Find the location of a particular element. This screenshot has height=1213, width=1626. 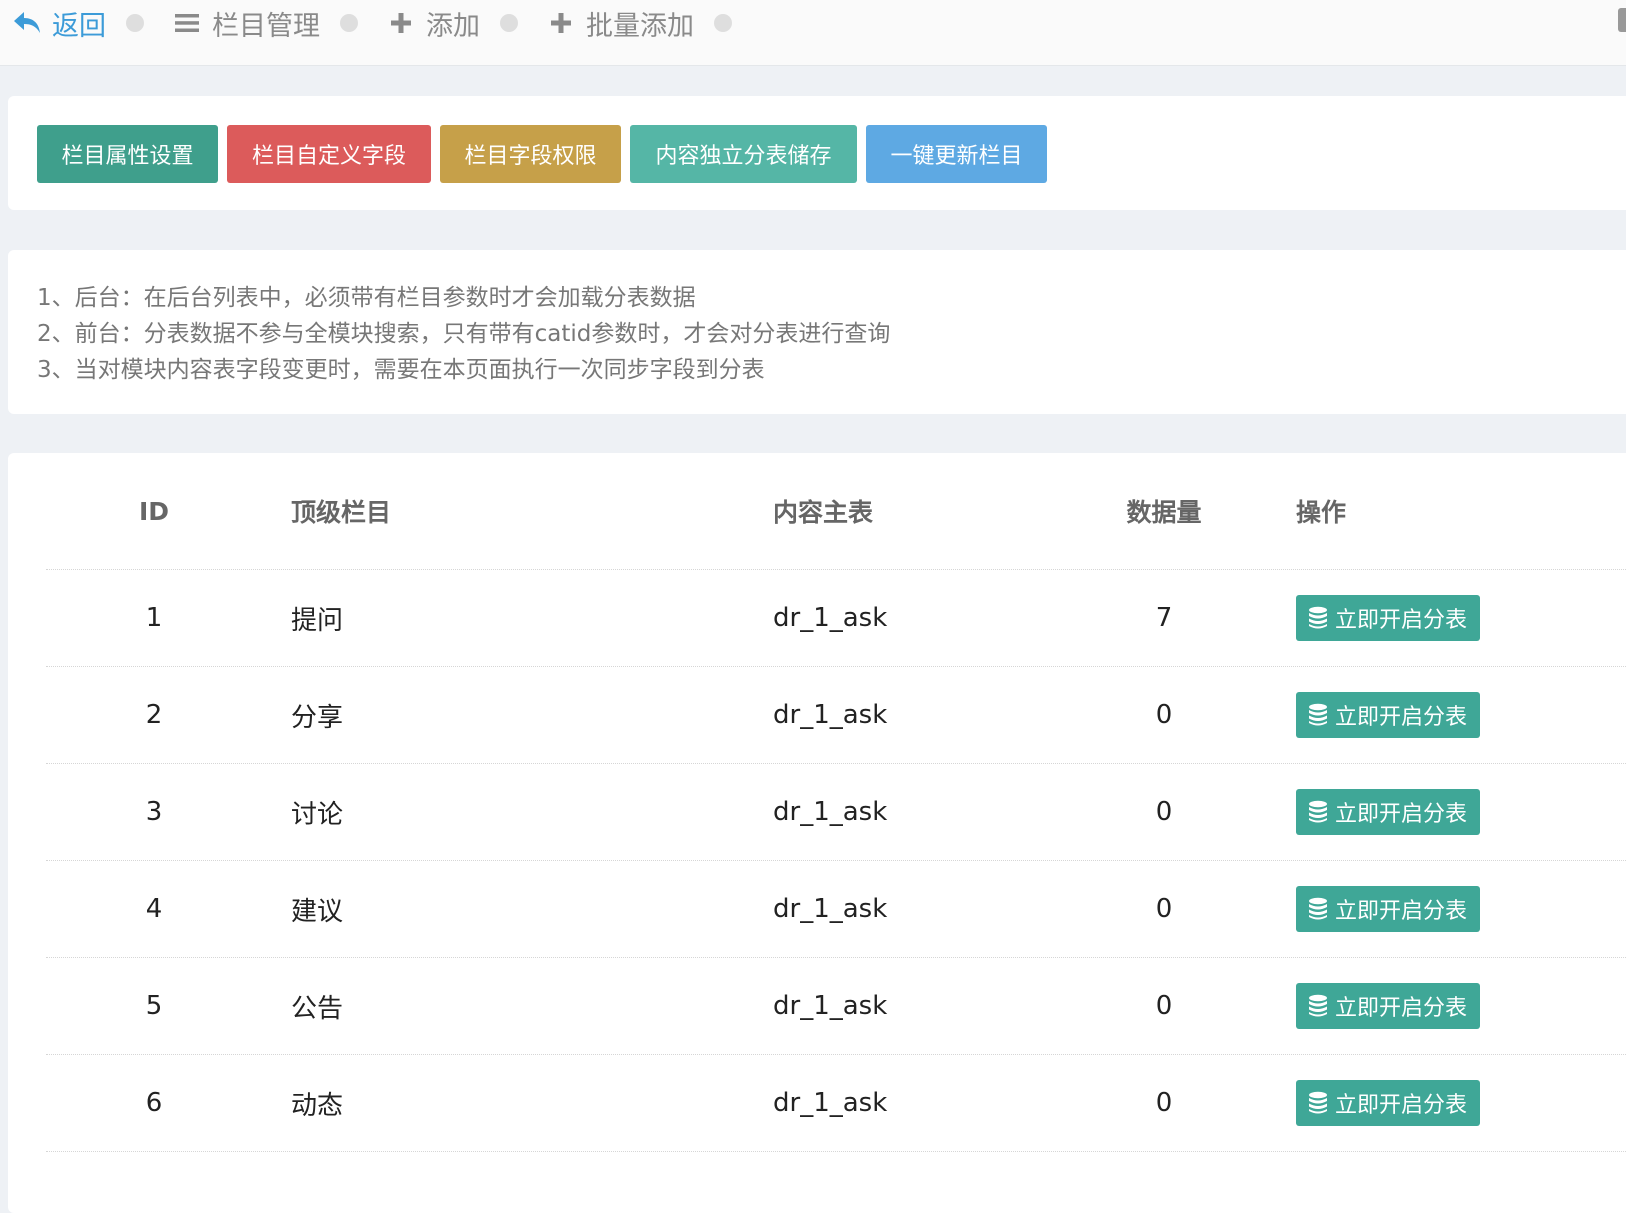

header-table: 内容主表 is located at coordinates (823, 512).